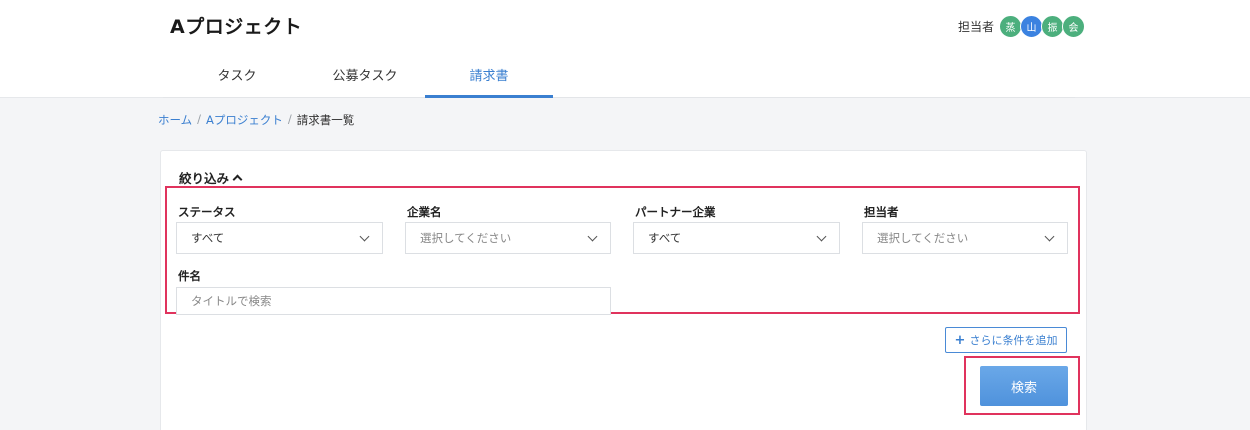  What do you see at coordinates (393, 301) in the screenshot?
I see `subject-search-input` at bounding box center [393, 301].